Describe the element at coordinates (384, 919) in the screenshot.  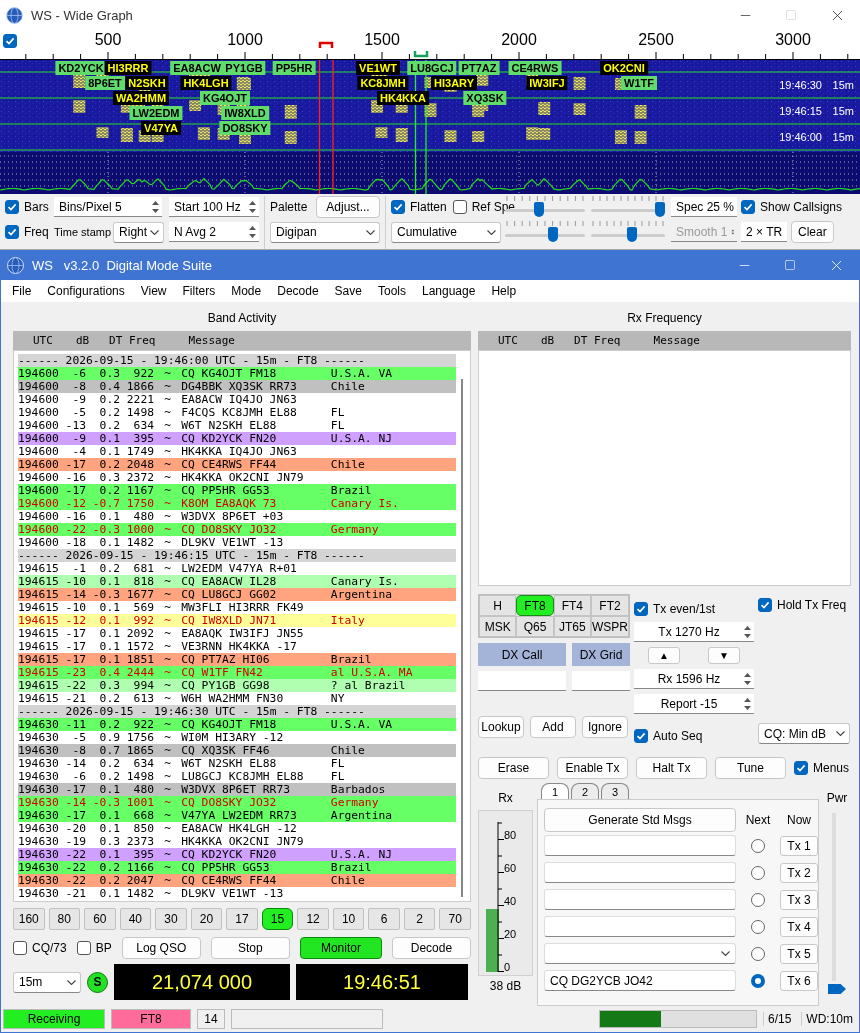
I see `band-button: 6` at that location.